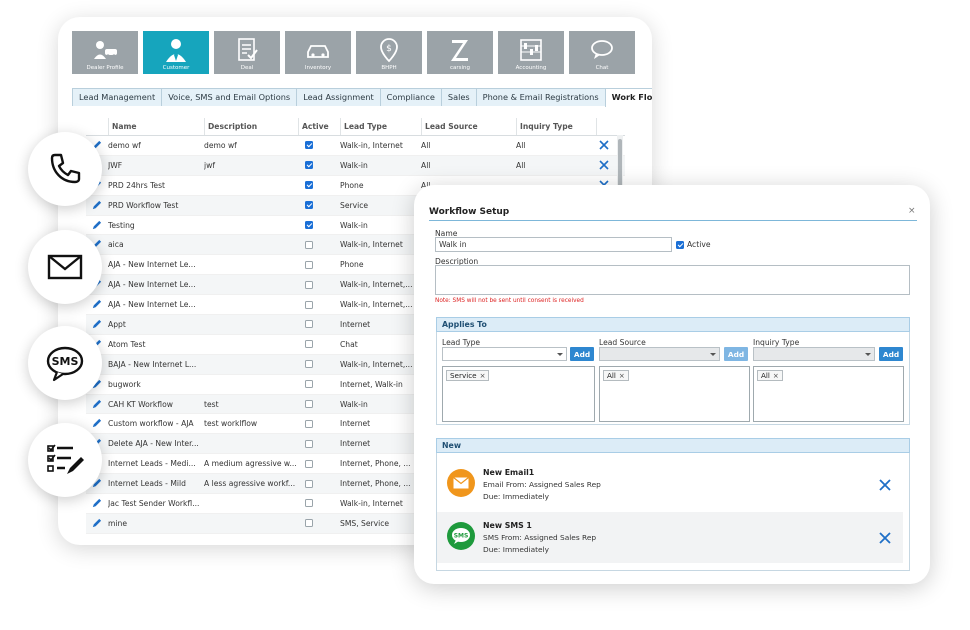 Image resolution: width=970 pixels, height=630 pixels. I want to click on col-description: Description, so click(250, 126).